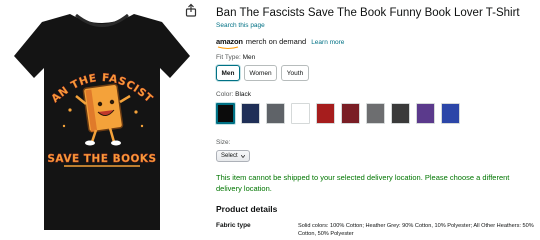  Describe the element at coordinates (243, 156) in the screenshot. I see `chevron-down-icon` at that location.